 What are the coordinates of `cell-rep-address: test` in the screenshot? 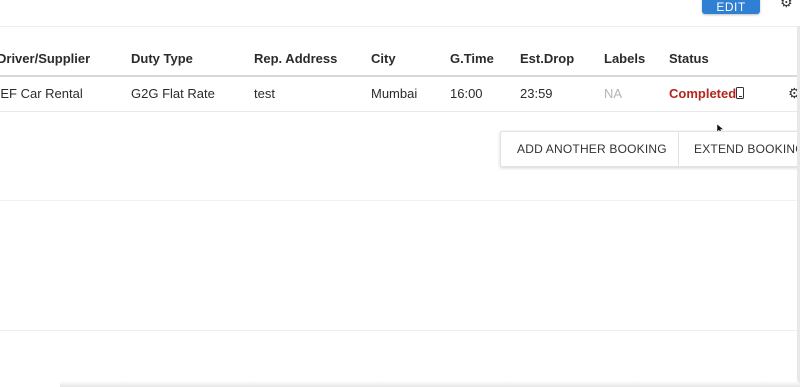 It's located at (264, 93).